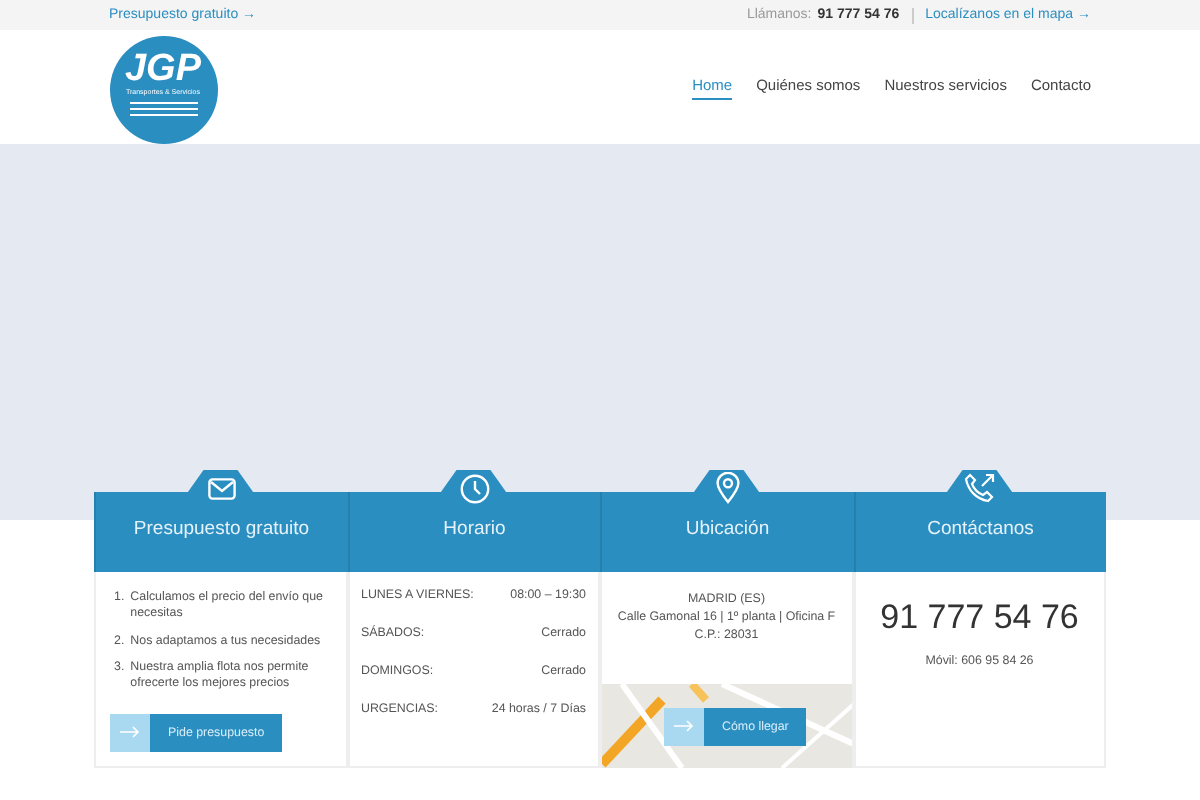 The height and width of the screenshot is (800, 1200). Describe the element at coordinates (980, 488) in the screenshot. I see `phone-call-icon` at that location.